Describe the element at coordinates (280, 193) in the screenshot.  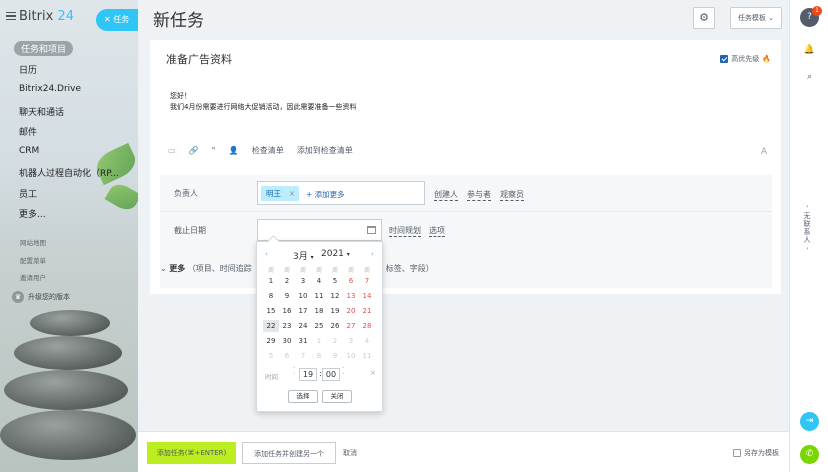
I see `responsible-tag: 明王 ×` at that location.